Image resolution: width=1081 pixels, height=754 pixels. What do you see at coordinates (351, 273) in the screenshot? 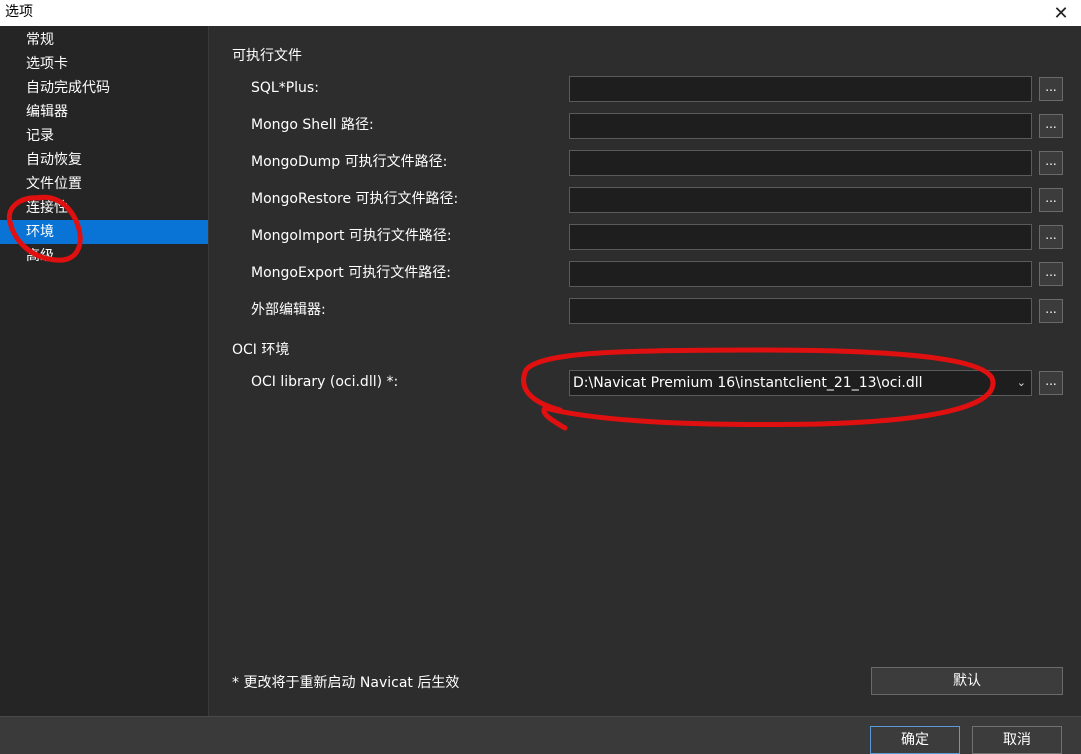
I see `mongoexport-label: MongoExport 可执行文件路径:` at bounding box center [351, 273].